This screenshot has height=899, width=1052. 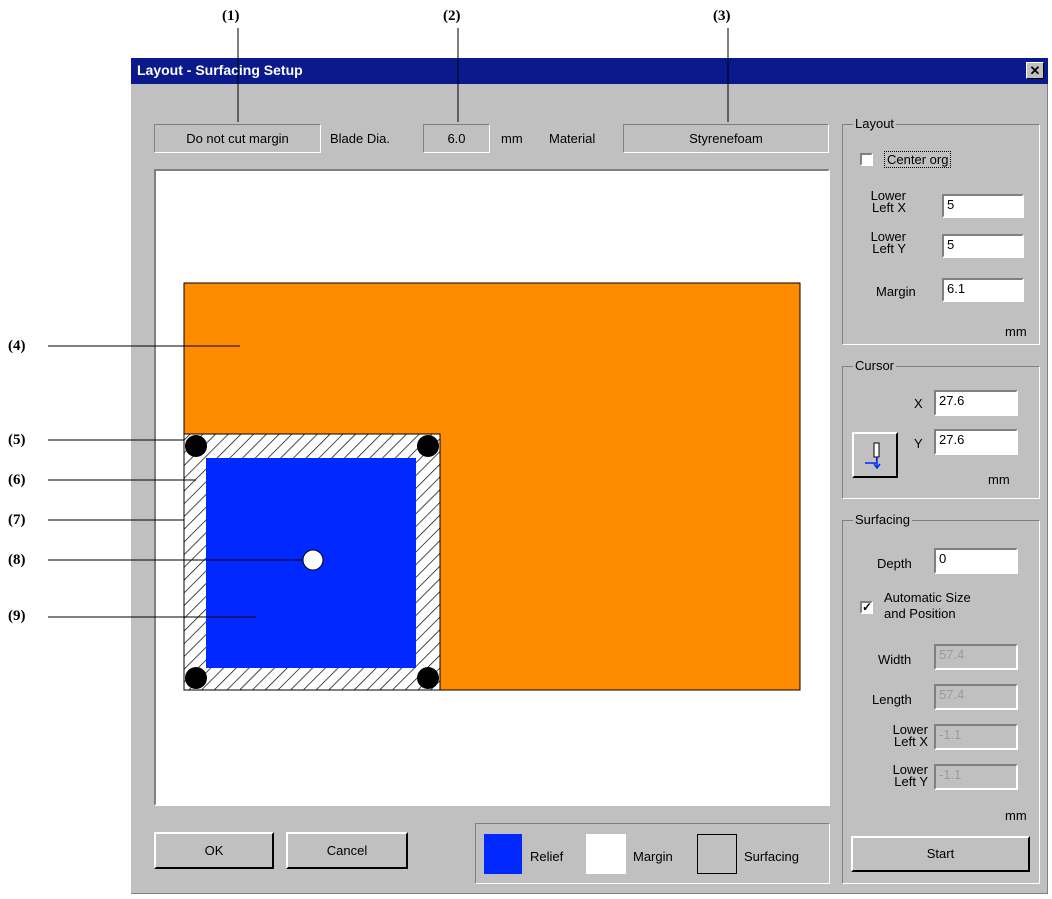 I want to click on margin-input: 6.1, so click(x=983, y=290).